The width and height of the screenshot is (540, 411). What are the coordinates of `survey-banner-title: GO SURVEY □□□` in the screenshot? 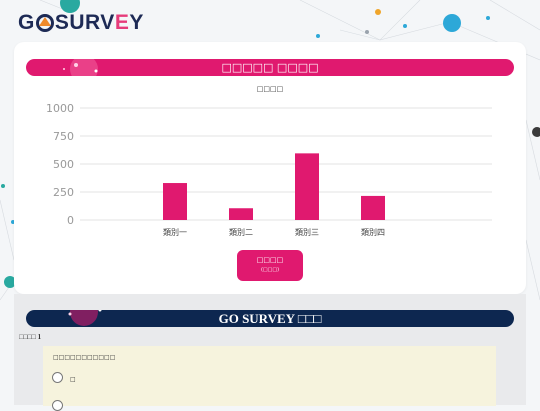 It's located at (270, 318).